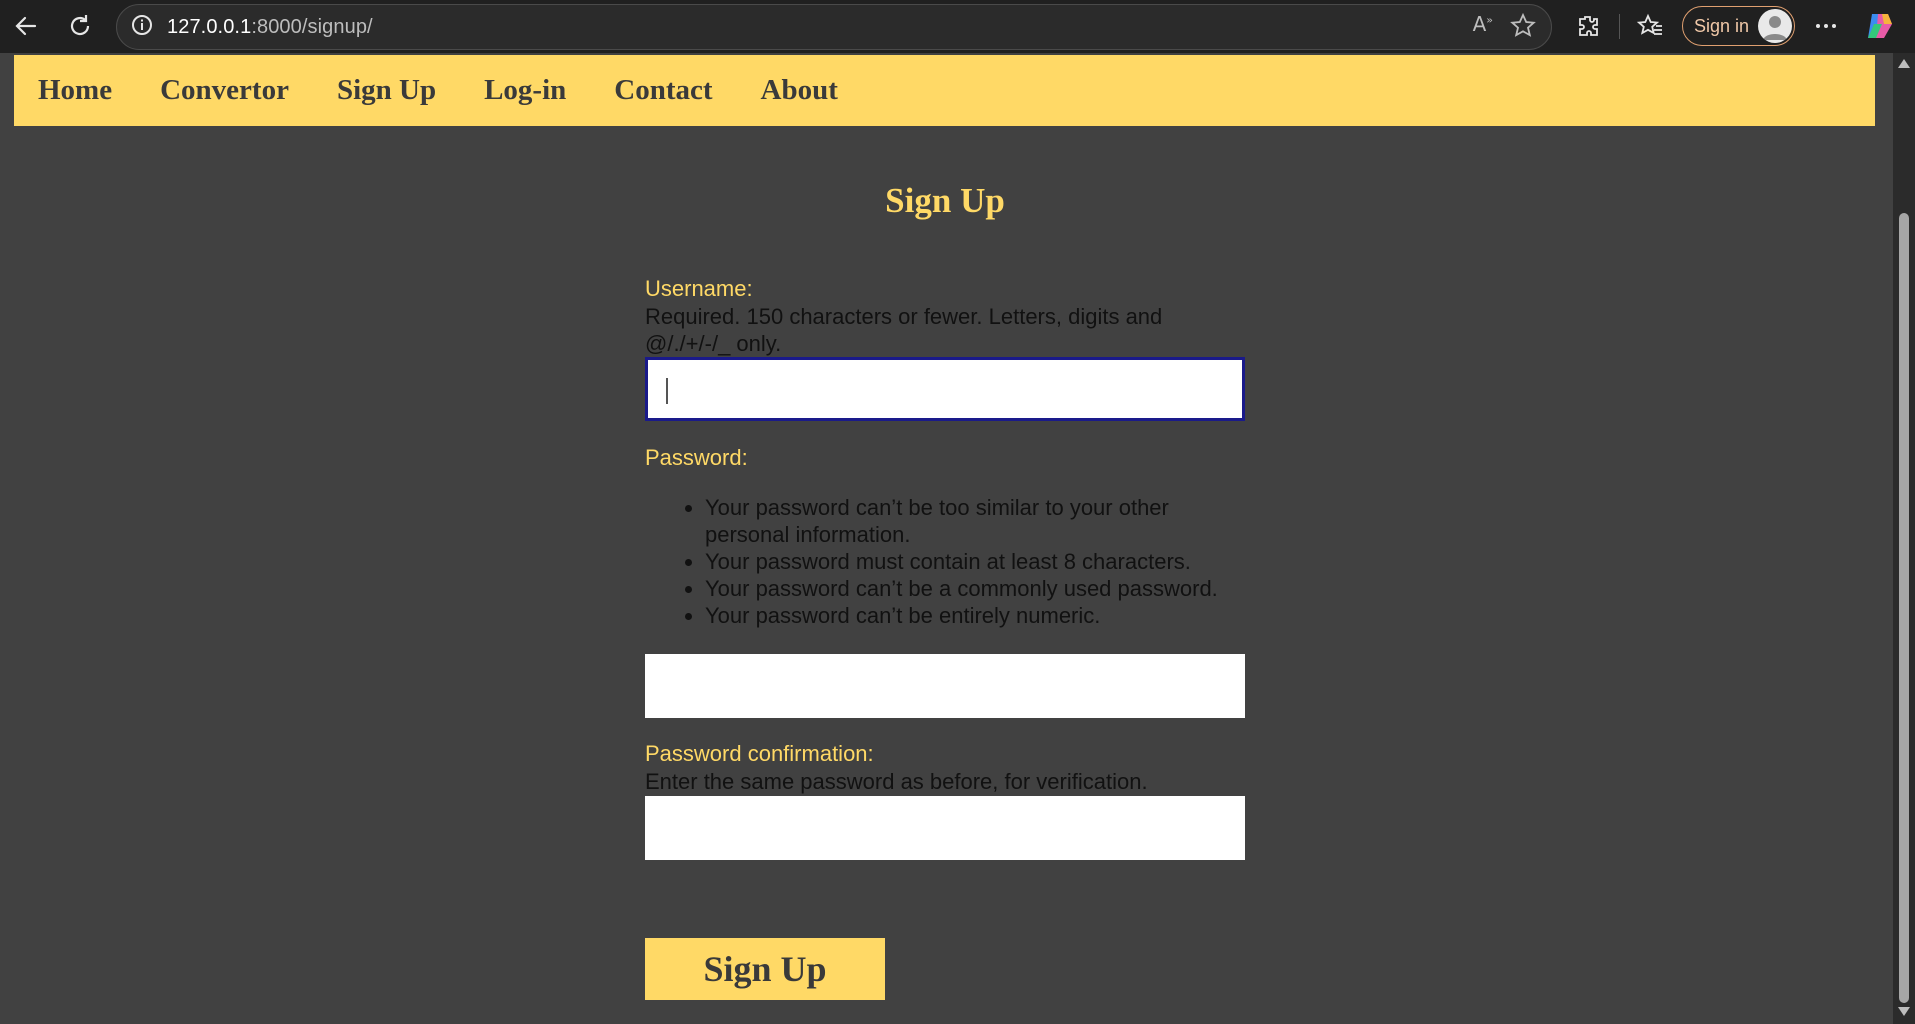 The width and height of the screenshot is (1915, 1024). Describe the element at coordinates (26, 26) in the screenshot. I see `back-icon` at that location.